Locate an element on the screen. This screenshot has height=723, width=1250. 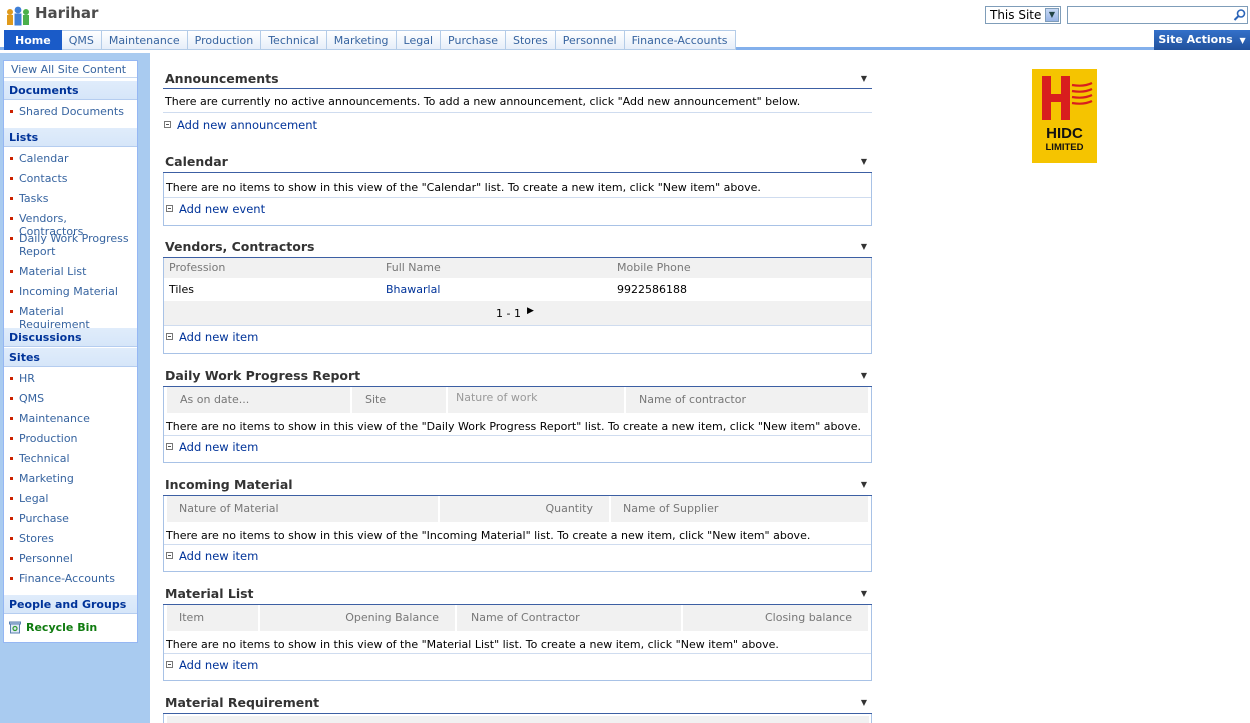
ql-item-shared-documents: Shared Documents is located at coordinates (72, 111).